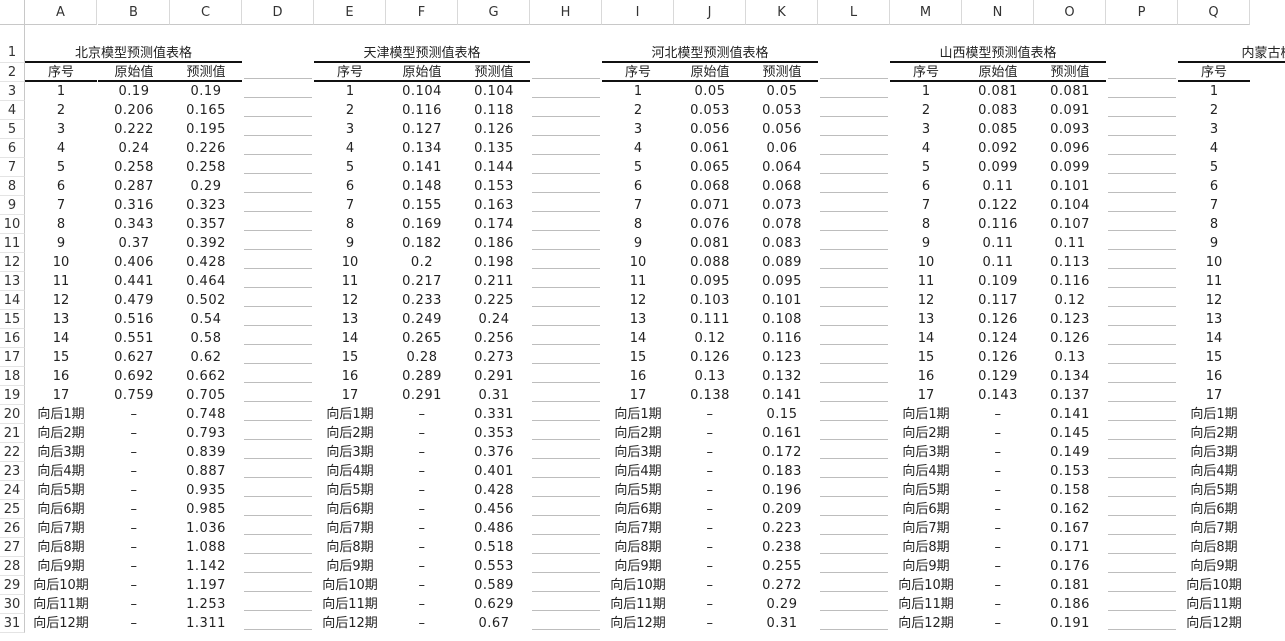 This screenshot has width=1285, height=641. Describe the element at coordinates (494, 490) in the screenshot. I see `predicted-cell: 0.428` at that location.